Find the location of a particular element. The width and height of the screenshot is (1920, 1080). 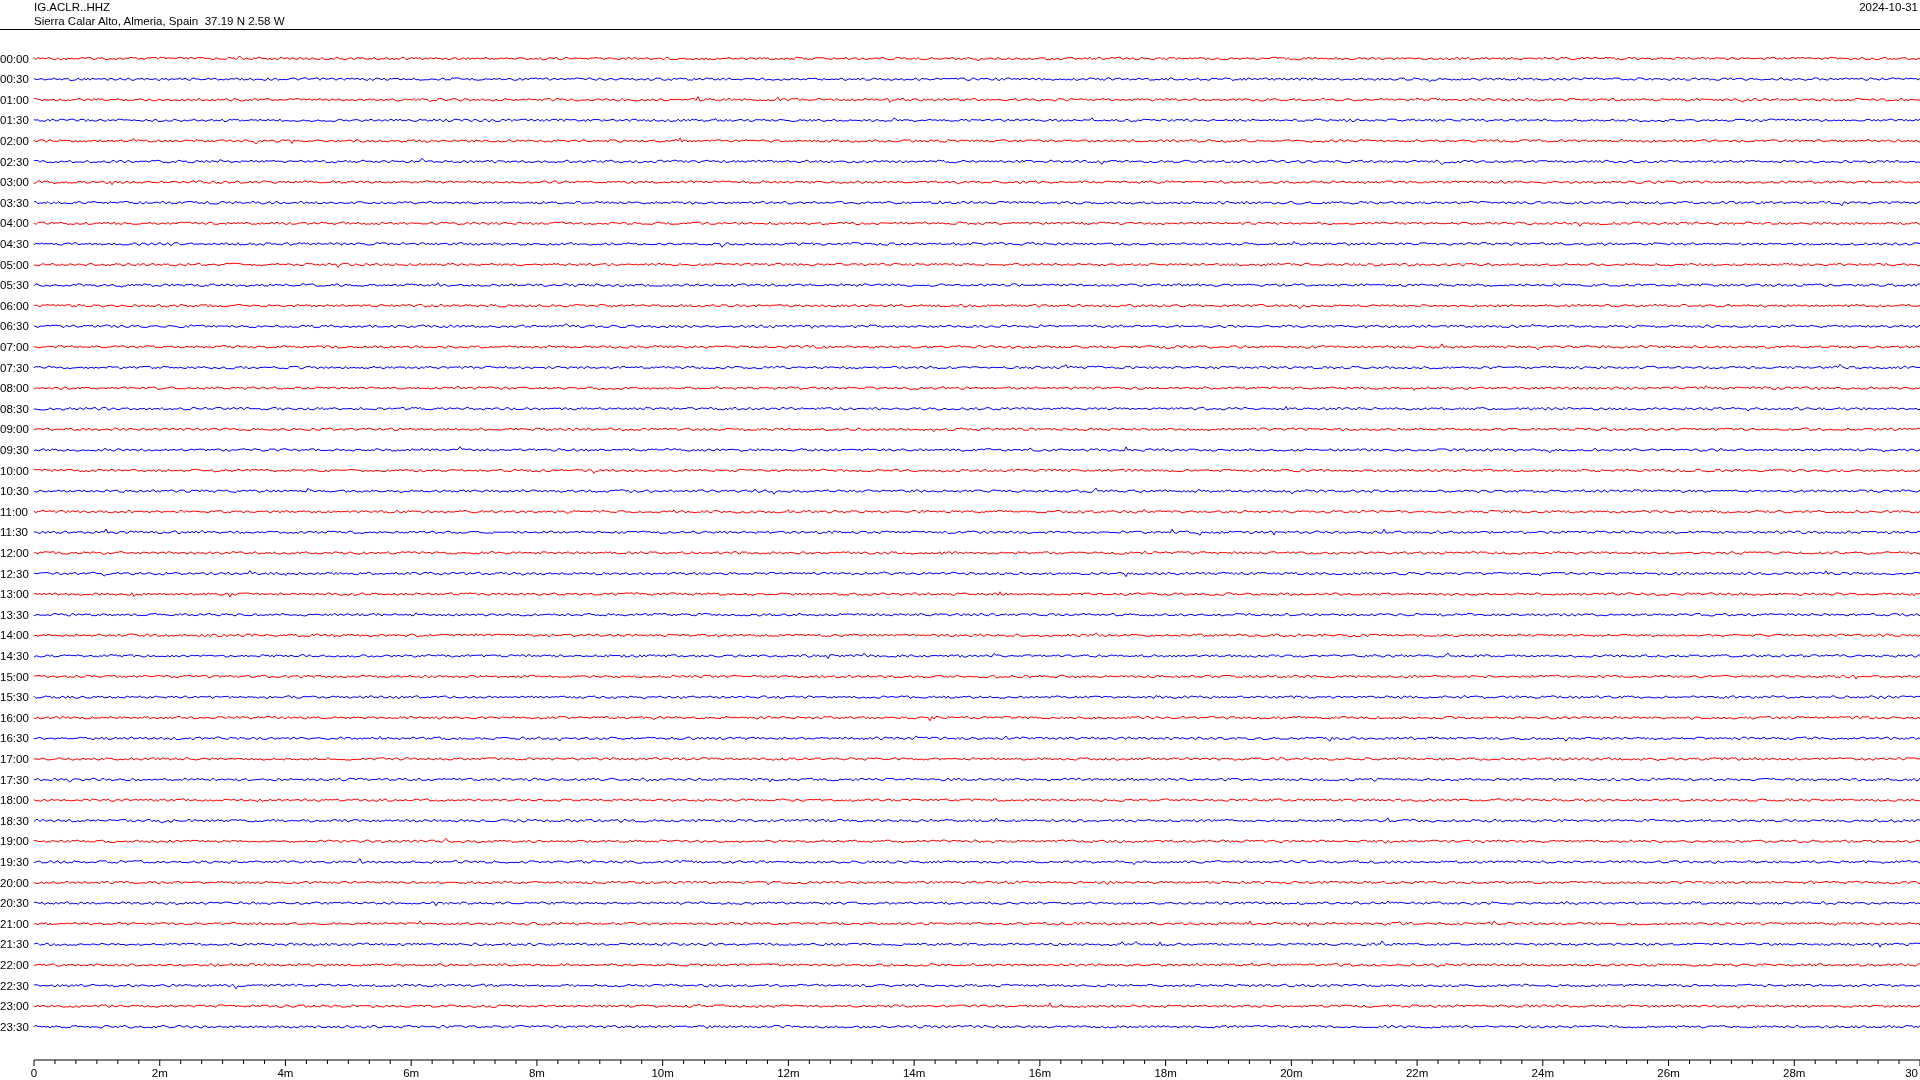

time-label: 21:00 is located at coordinates (14, 923).